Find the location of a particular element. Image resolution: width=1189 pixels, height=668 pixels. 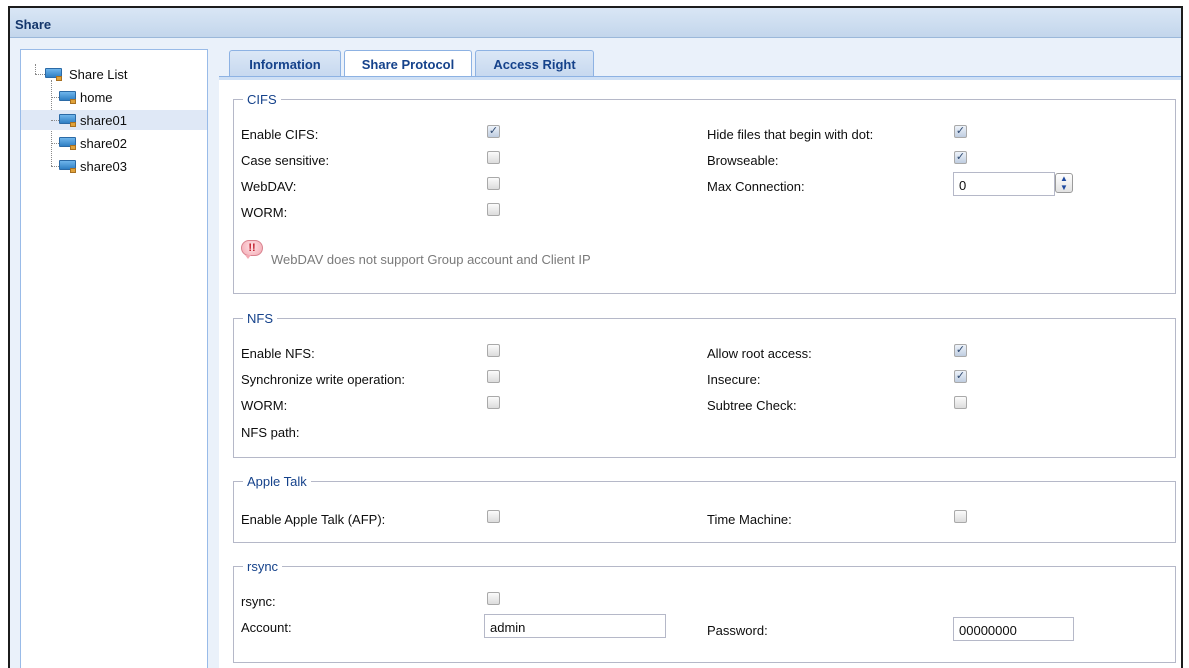

window-title: Share is located at coordinates (33, 24).